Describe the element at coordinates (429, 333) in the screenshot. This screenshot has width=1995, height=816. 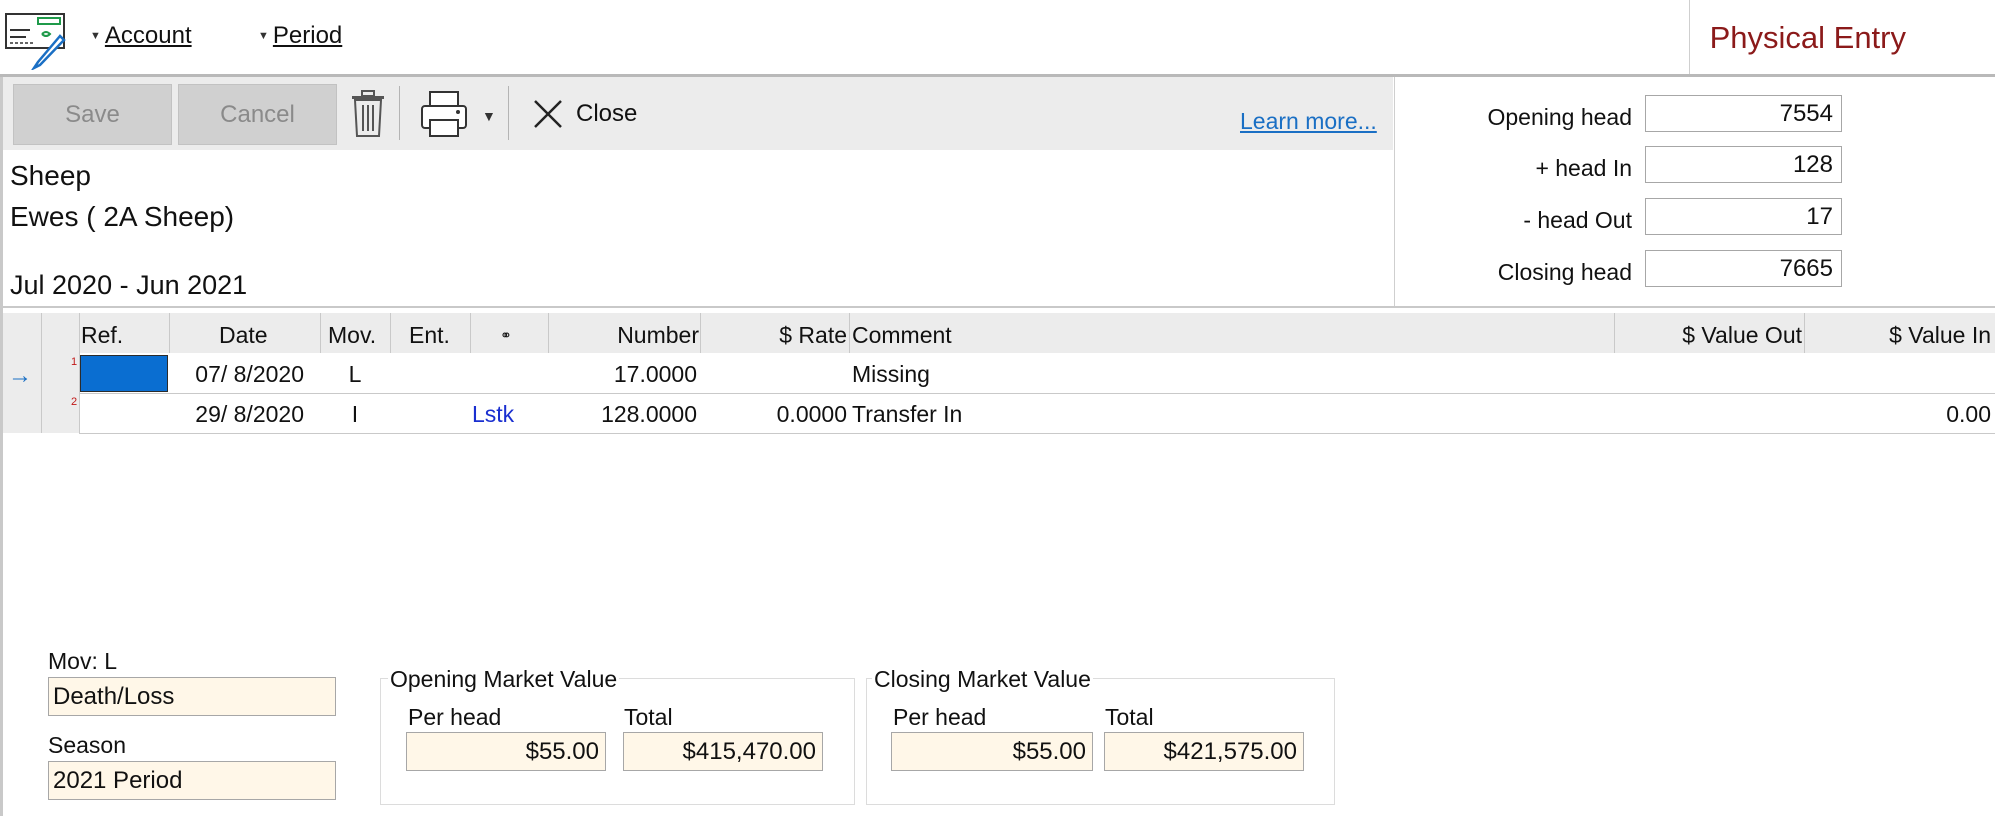
I see `column-header-ent: Ent.` at that location.